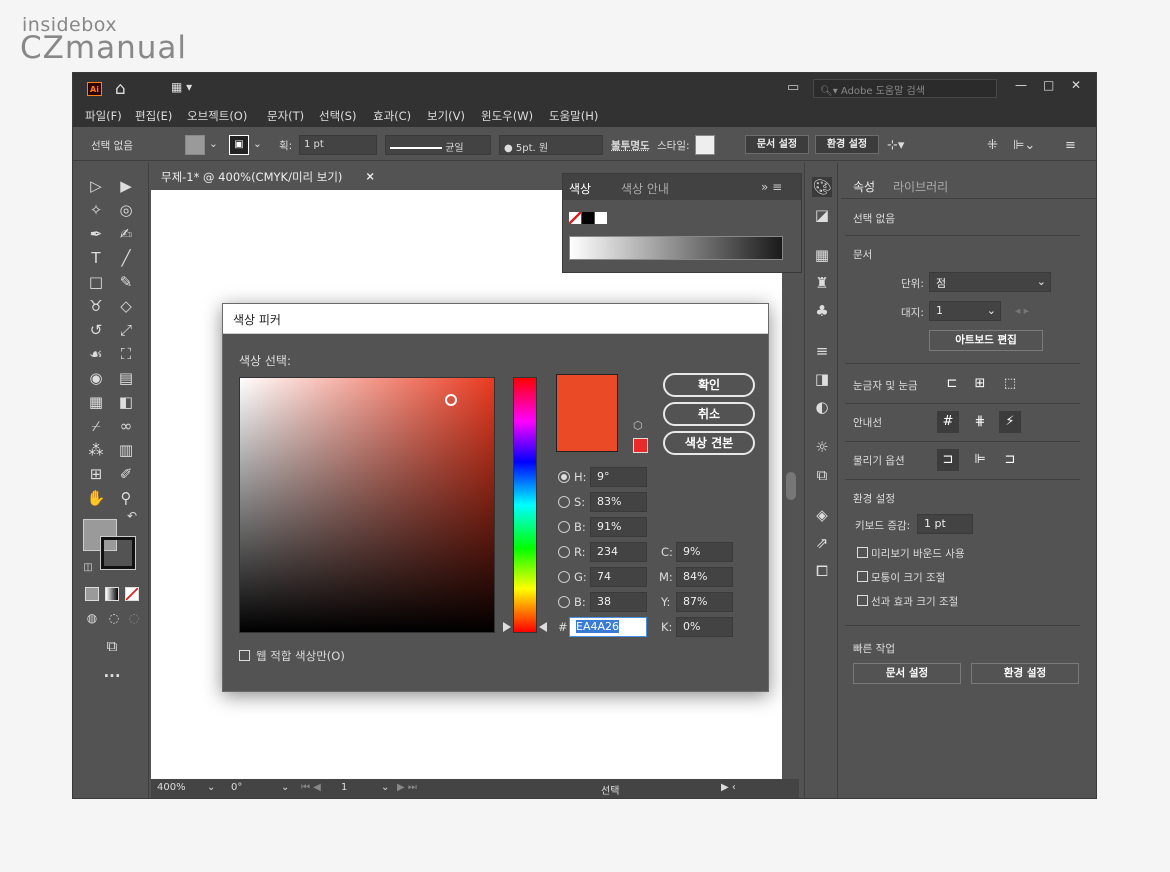  What do you see at coordinates (126, 186) in the screenshot?
I see `direct-selection-tool-icon: ▶` at bounding box center [126, 186].